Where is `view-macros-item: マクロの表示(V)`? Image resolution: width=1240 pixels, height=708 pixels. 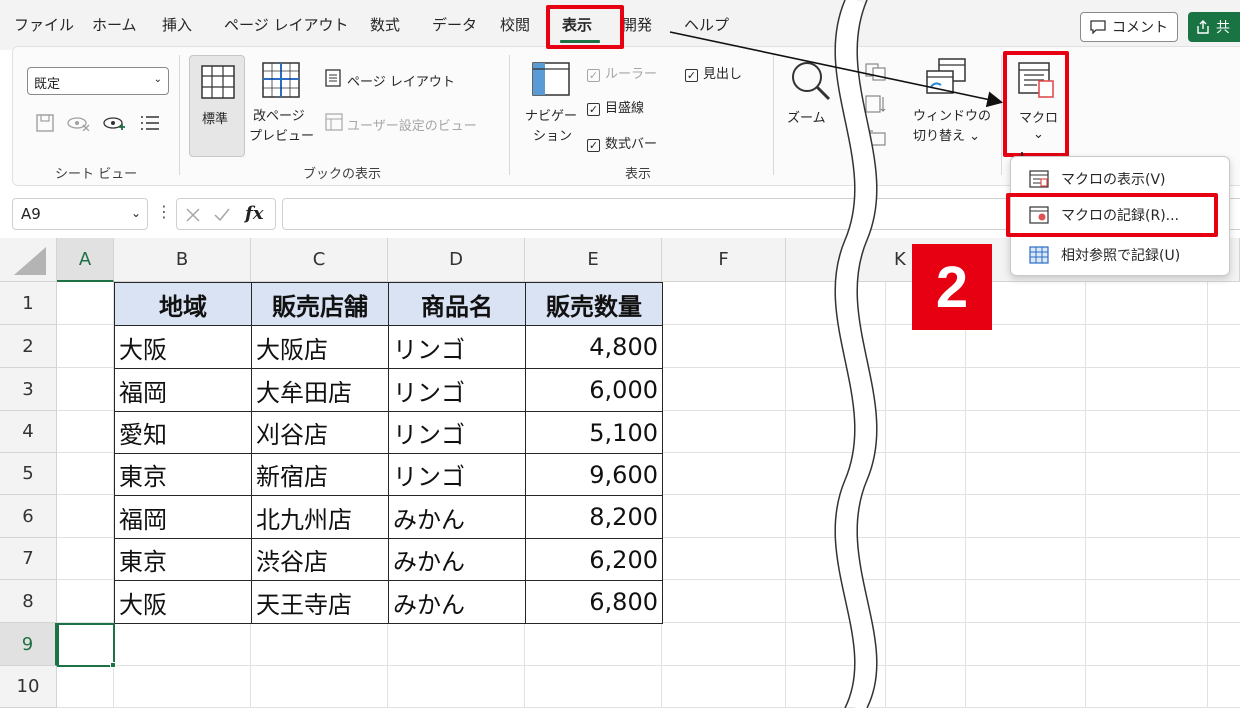 view-macros-item: マクロの表示(V) is located at coordinates (1121, 179).